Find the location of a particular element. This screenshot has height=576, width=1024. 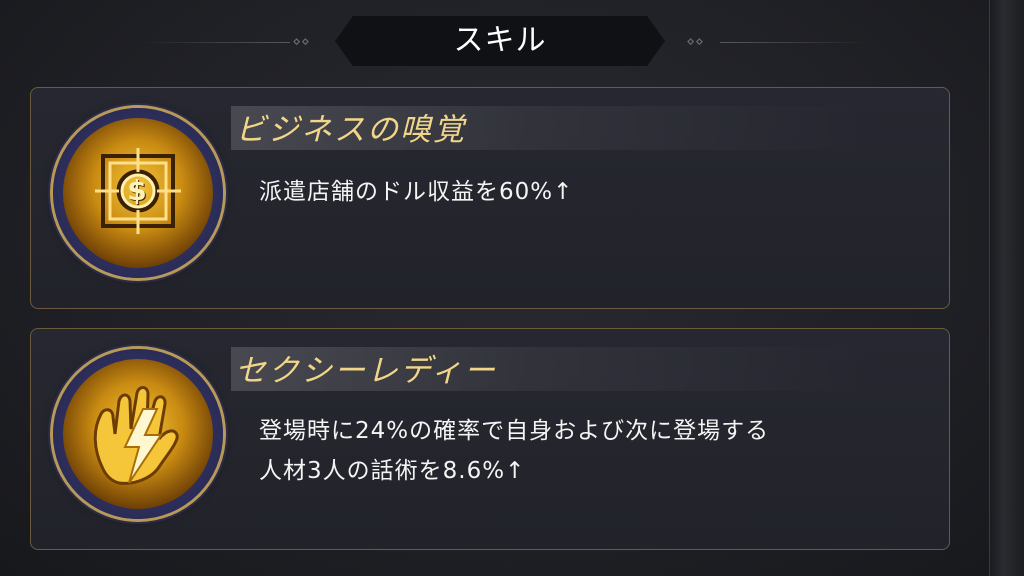

dollar-safe-icon: $ $ is located at coordinates (138, 193).